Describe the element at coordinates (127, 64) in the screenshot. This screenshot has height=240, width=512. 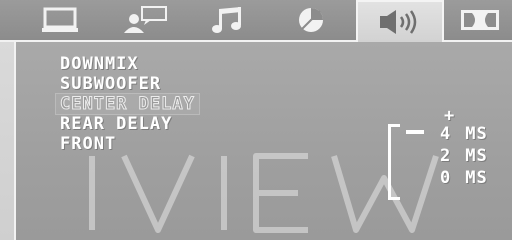
I see `menu-item-downmix: DOWNMIX` at that location.